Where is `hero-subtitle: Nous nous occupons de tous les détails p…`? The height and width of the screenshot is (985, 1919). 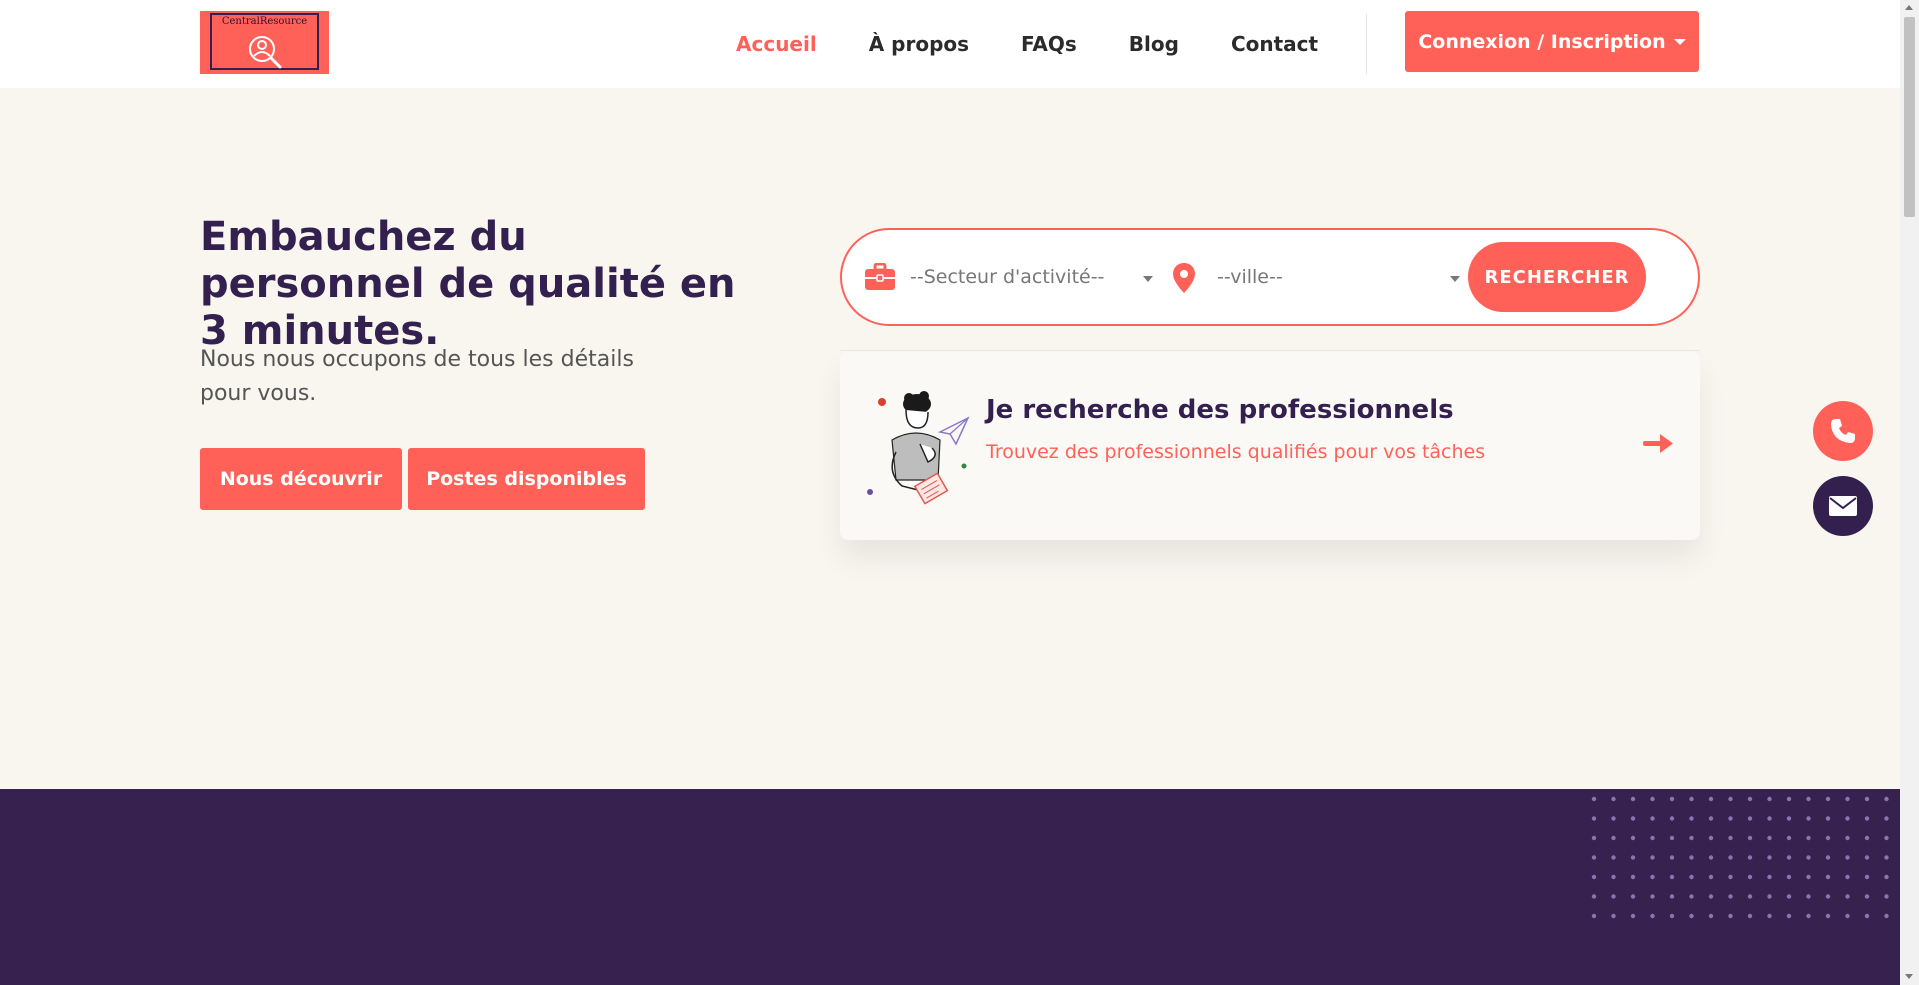 hero-subtitle: Nous nous occupons de tous les détails p… is located at coordinates (417, 376).